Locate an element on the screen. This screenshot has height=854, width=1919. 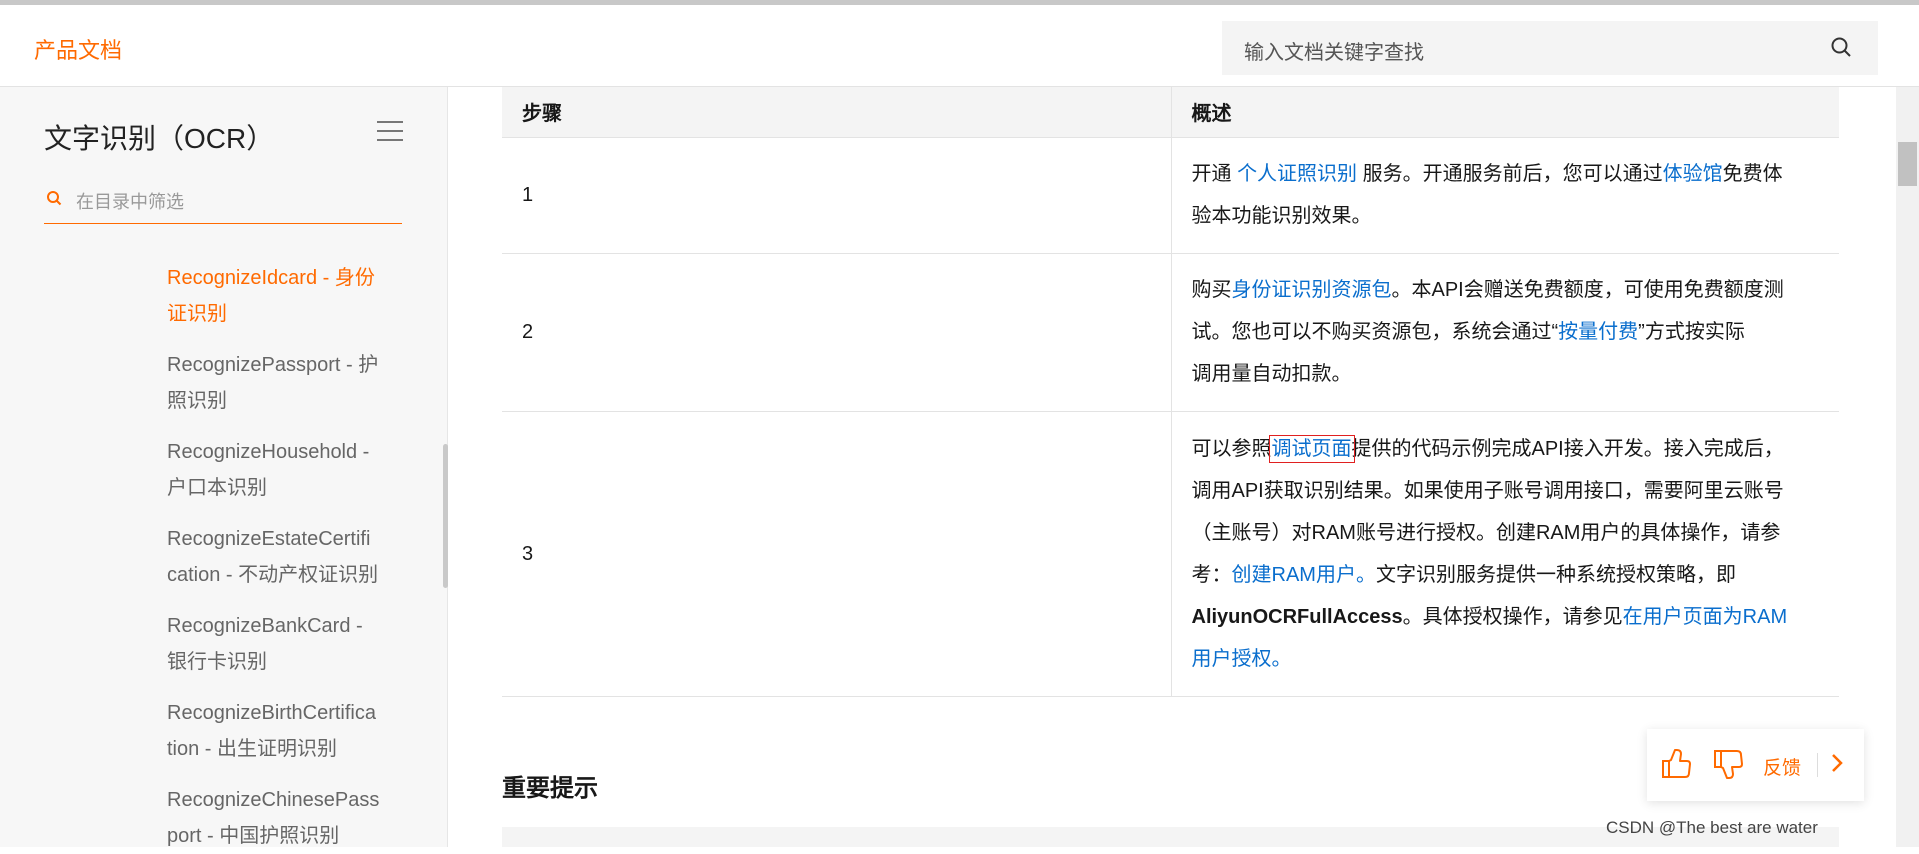
page-scrollbar-track is located at coordinates (1907, 467).